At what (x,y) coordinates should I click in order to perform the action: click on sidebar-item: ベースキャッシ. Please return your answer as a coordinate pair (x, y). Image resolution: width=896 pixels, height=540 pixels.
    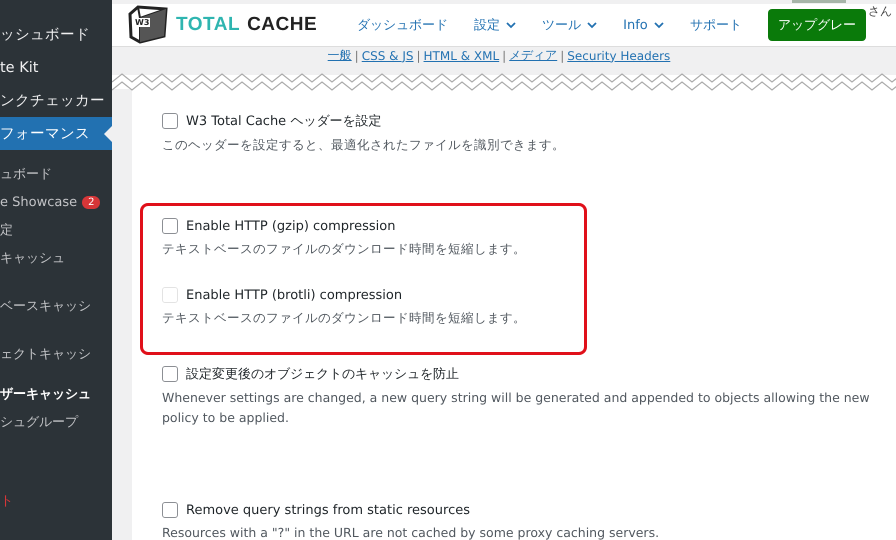
    Looking at the image, I should click on (56, 306).